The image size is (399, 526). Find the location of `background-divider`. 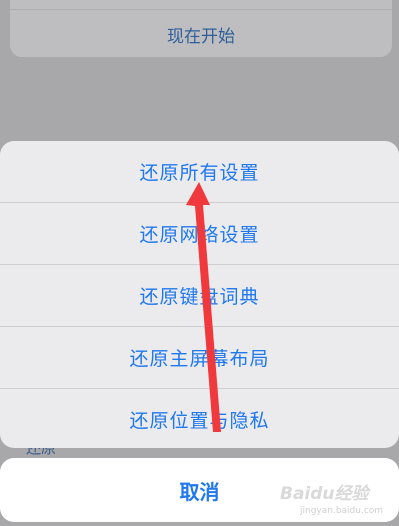

background-divider is located at coordinates (201, 9).